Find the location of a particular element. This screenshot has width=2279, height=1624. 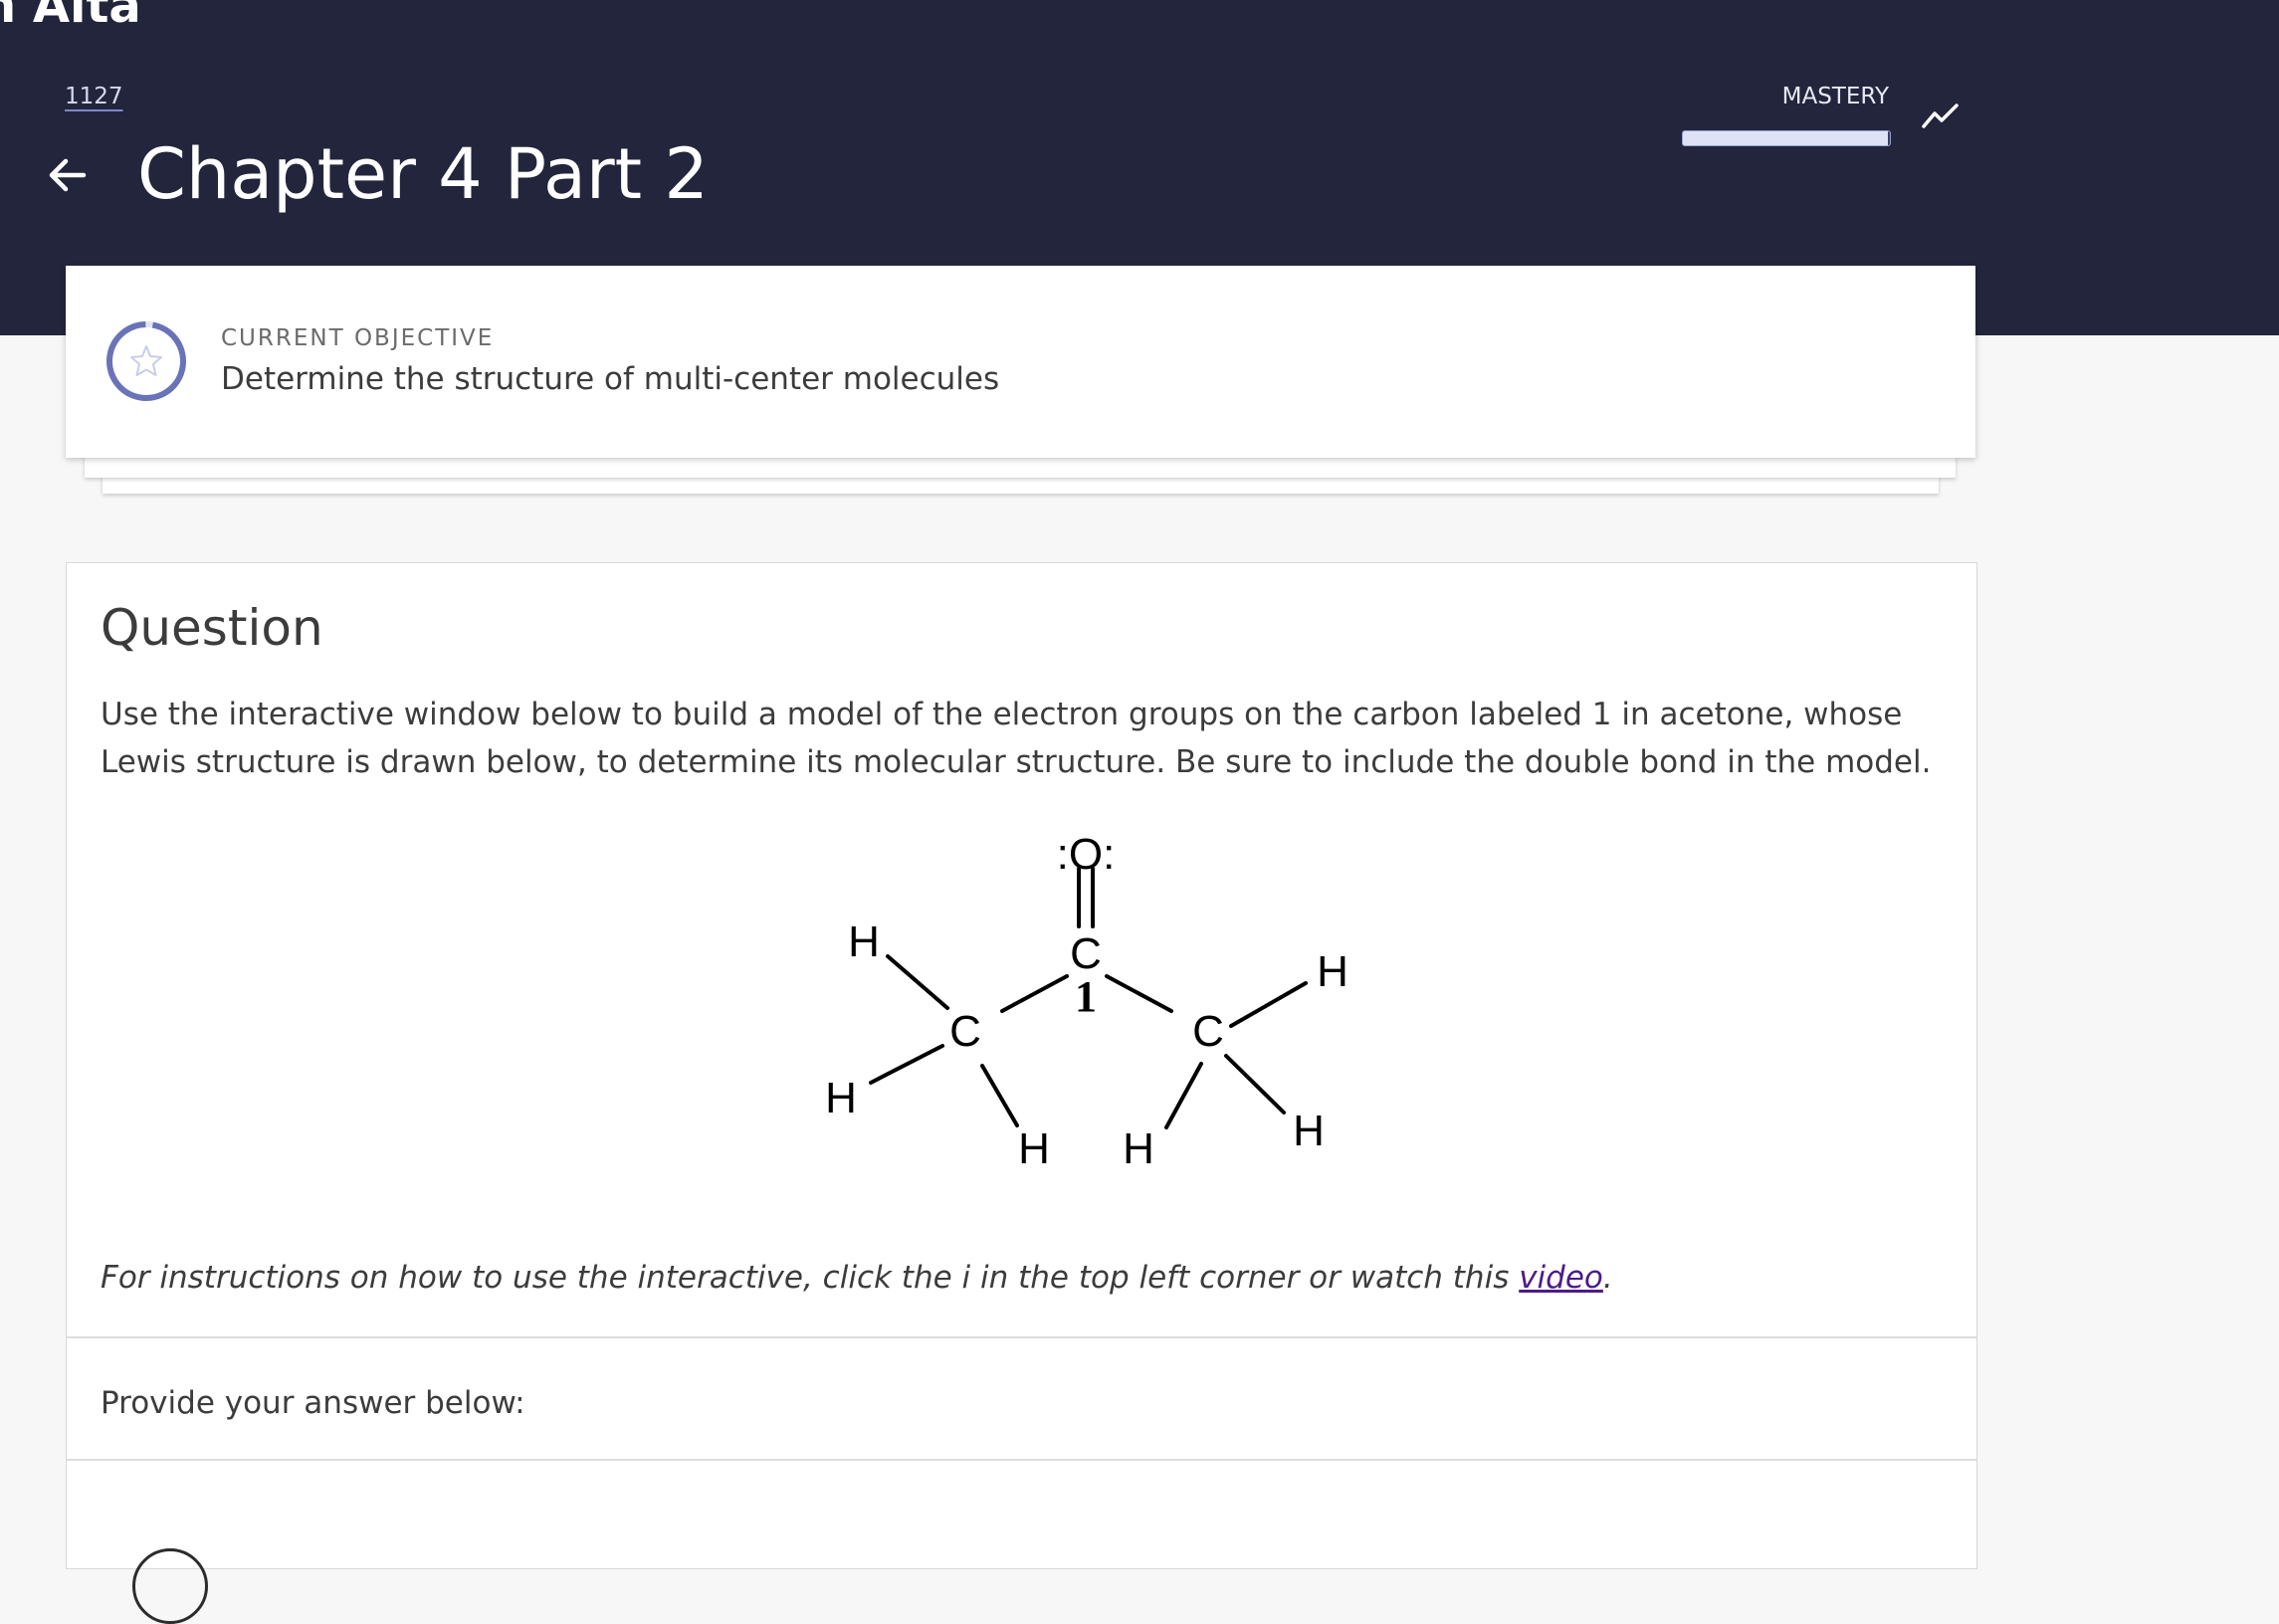

question-heading: Question is located at coordinates (212, 628).